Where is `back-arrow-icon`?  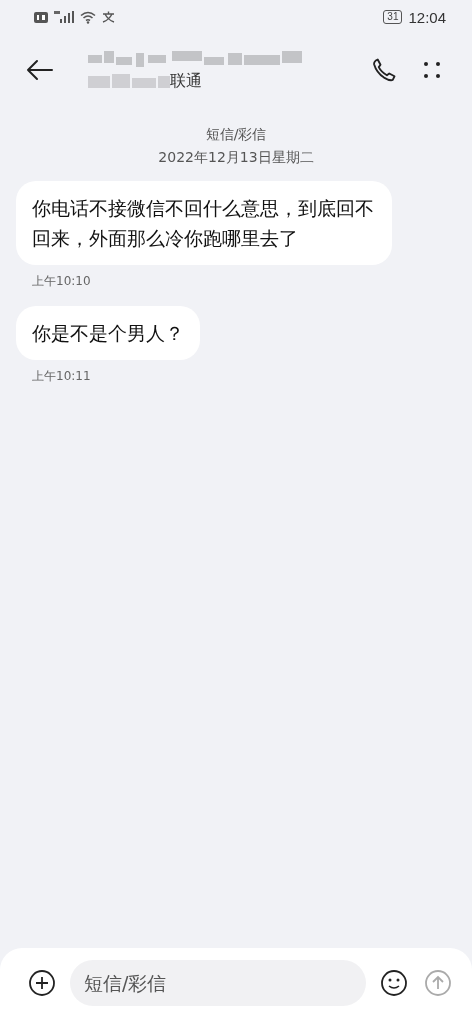
back-arrow-icon is located at coordinates (40, 70).